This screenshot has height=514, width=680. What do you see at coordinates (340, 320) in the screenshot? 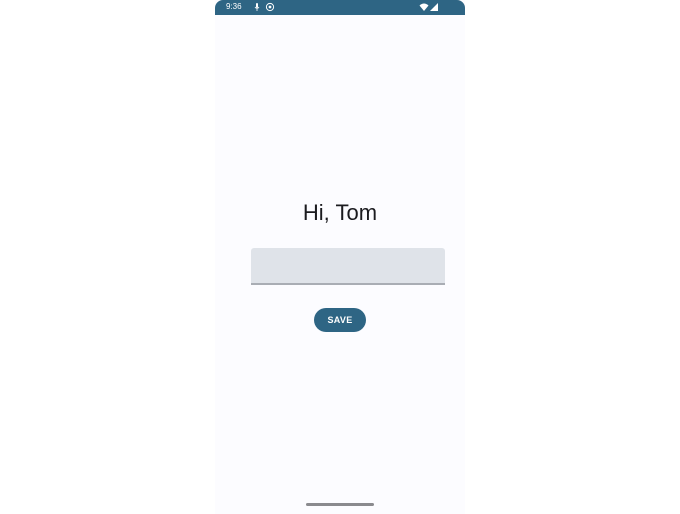
I see `save-button: SAVE` at bounding box center [340, 320].